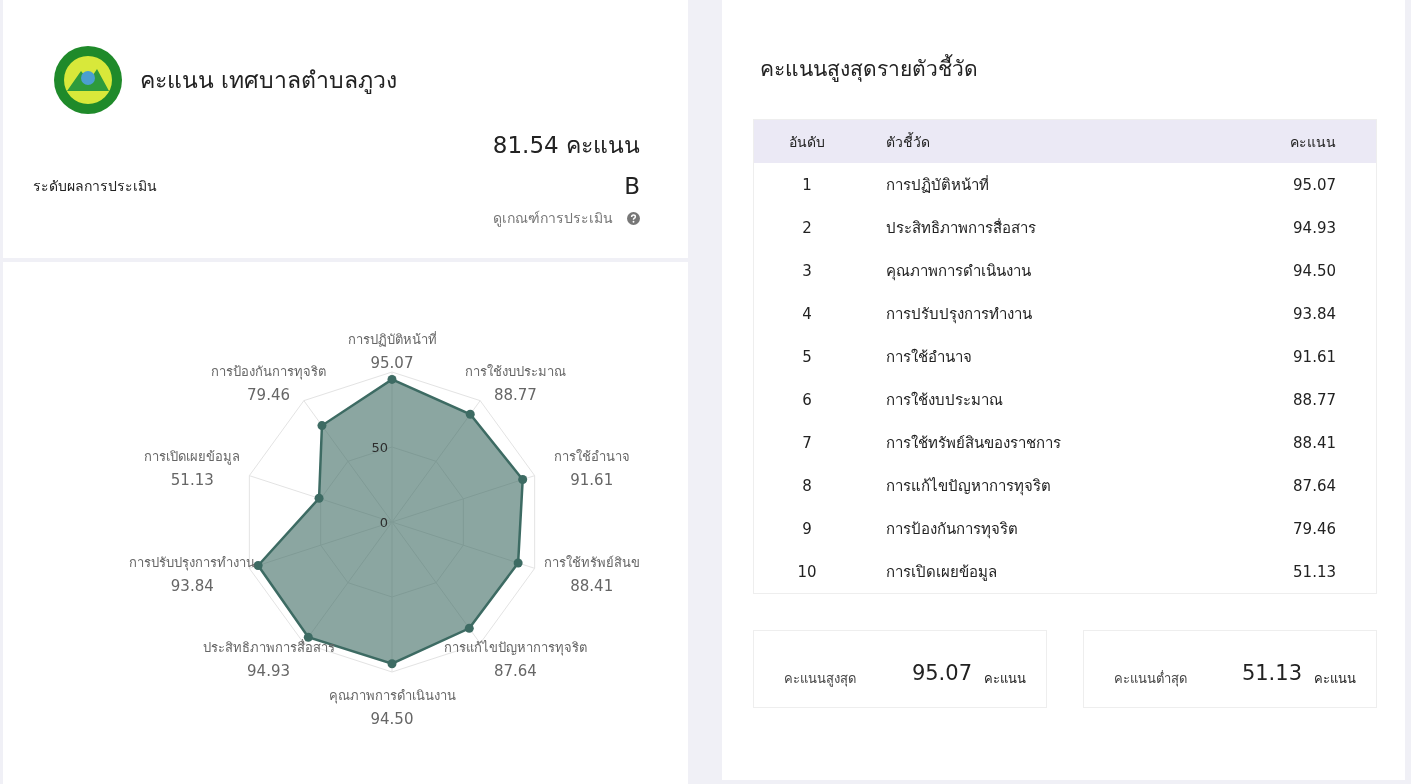 The width and height of the screenshot is (1411, 784). Describe the element at coordinates (968, 486) in the screenshot. I see `table-cell-text: การแก้ไขปัญหาการทุจริต` at that location.